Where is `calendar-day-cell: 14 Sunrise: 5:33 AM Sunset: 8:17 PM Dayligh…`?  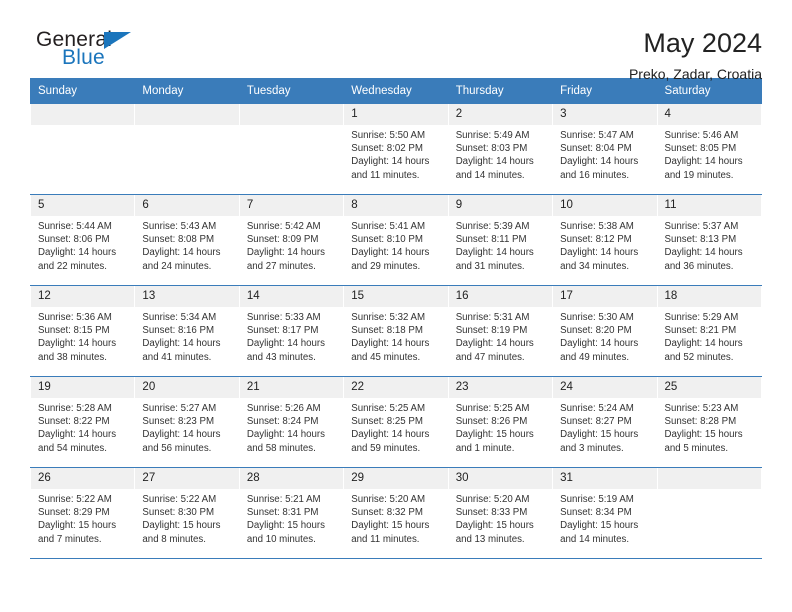 calendar-day-cell: 14 Sunrise: 5:33 AM Sunset: 8:17 PM Dayligh… is located at coordinates (291, 331).